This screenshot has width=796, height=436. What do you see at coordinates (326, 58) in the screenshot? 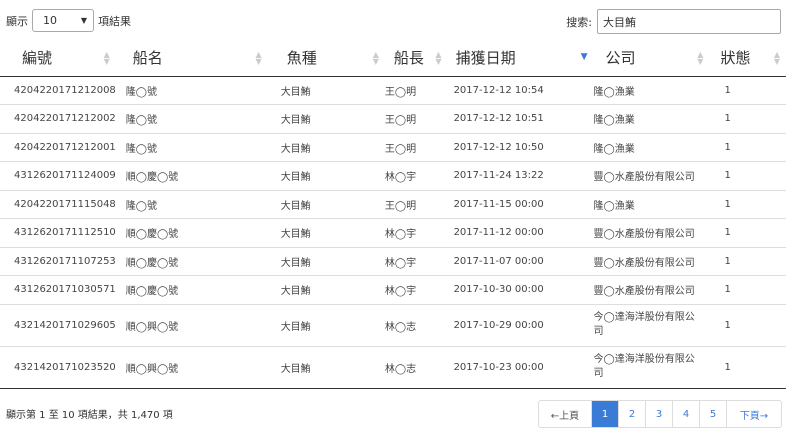
I see `column-header-species: 魚種 ▲ ▼` at bounding box center [326, 58].